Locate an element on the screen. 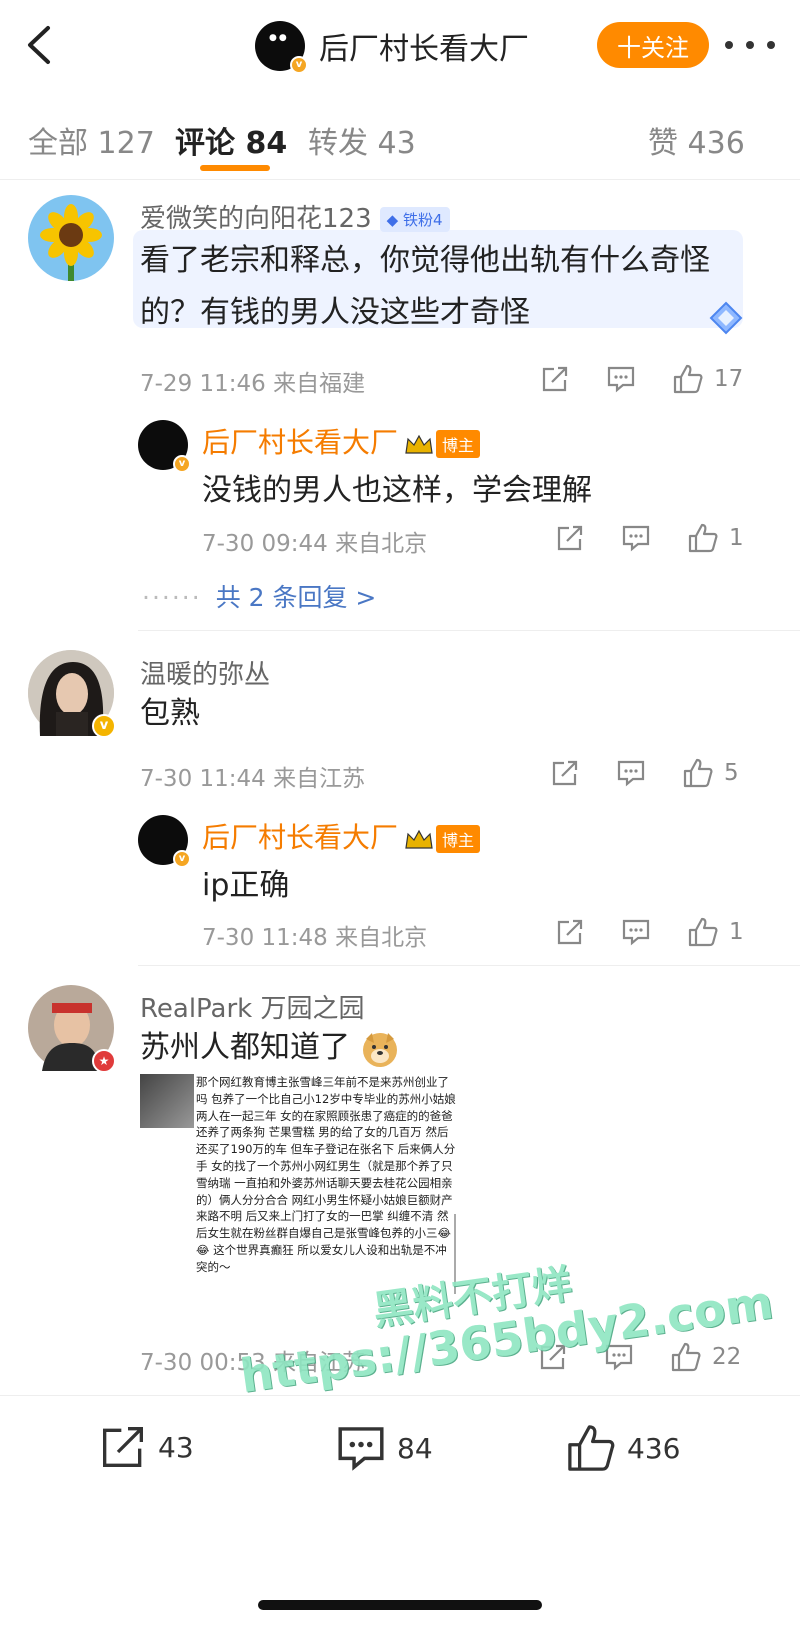  top-bar: ●● v 后厂村长看大厂 十关注 is located at coordinates (400, 45).